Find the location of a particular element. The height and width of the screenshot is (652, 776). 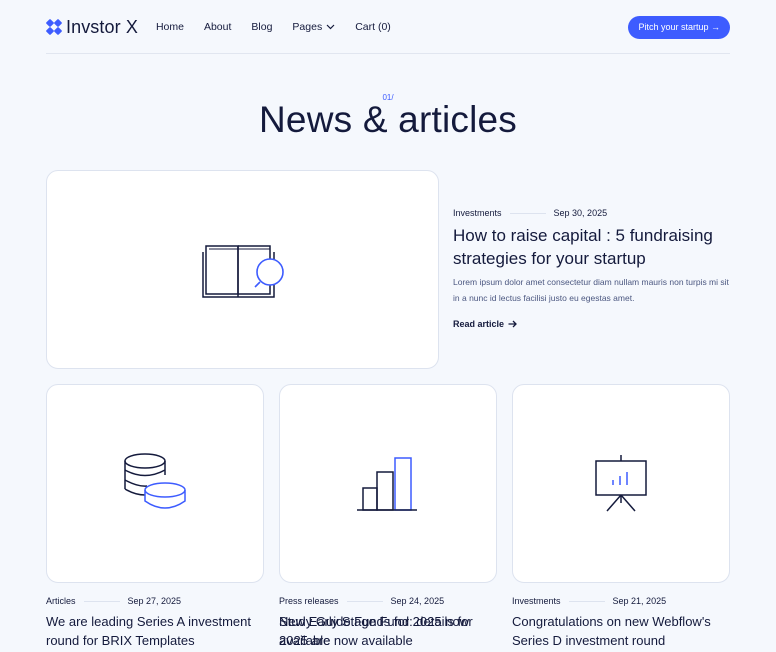

nav-links: Home About Blog Pages Cart (0) is located at coordinates (283, 27).